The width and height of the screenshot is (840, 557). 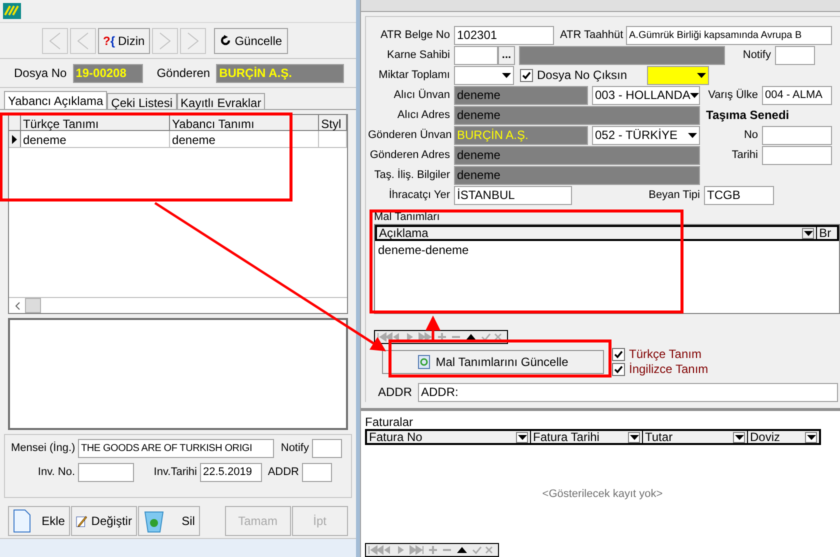 What do you see at coordinates (225, 40) in the screenshot?
I see `refresh-icon` at bounding box center [225, 40].